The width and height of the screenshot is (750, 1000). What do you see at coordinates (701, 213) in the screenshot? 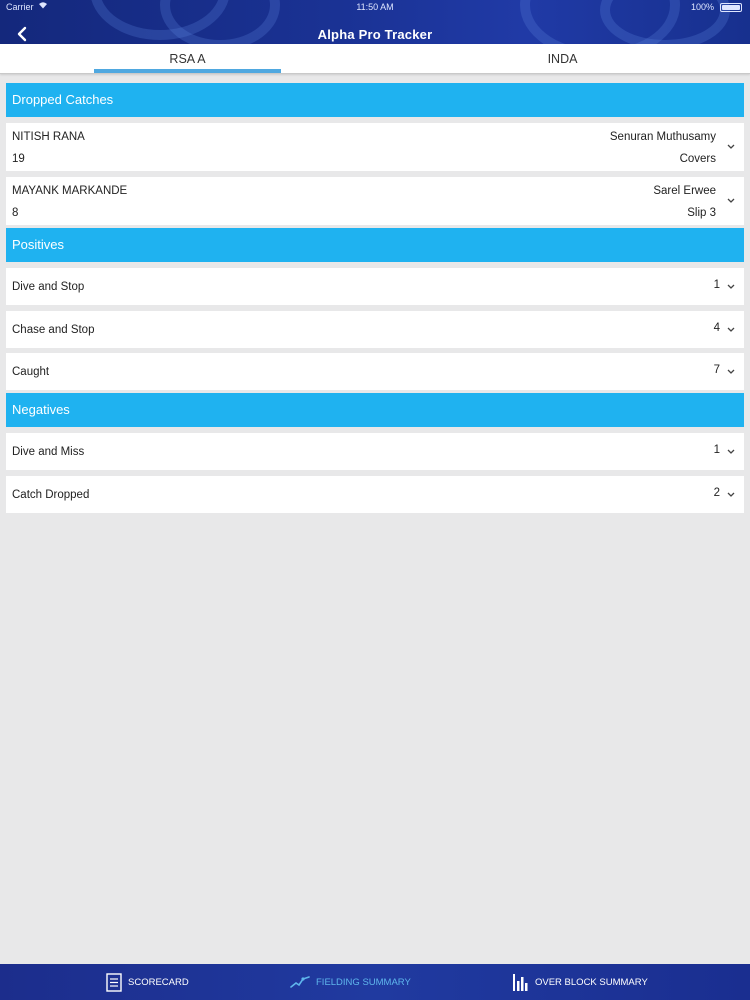
I see `field-position: Slip 3` at bounding box center [701, 213].